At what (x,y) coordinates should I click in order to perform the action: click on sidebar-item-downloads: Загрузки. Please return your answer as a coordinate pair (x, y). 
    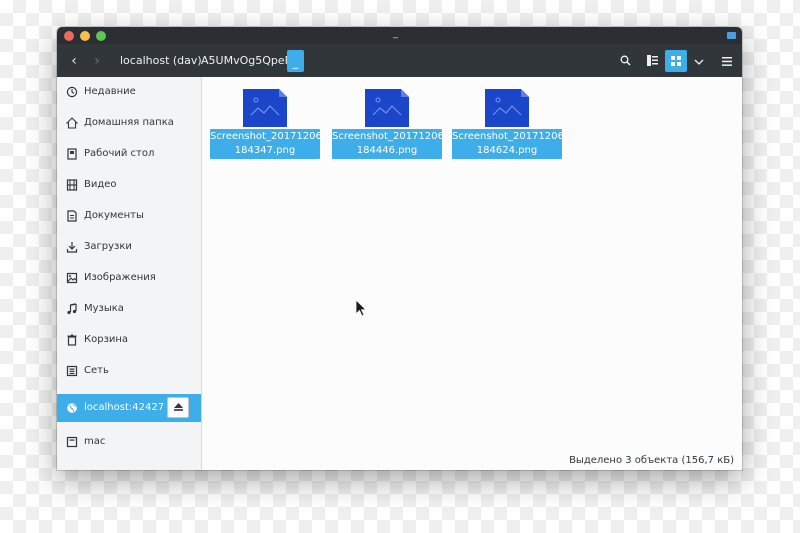
    Looking at the image, I should click on (129, 248).